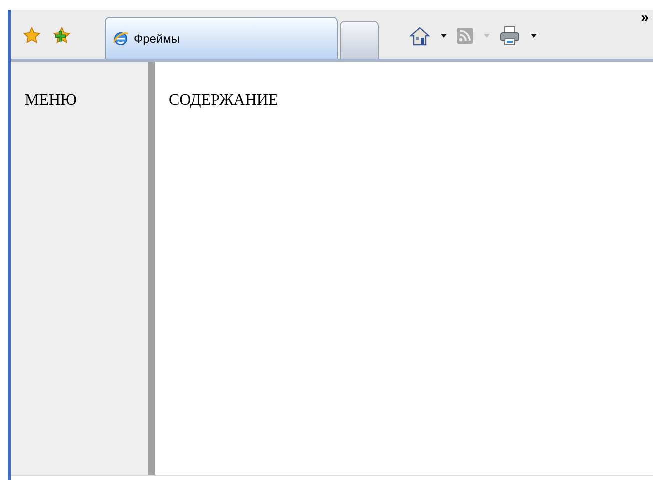 The image size is (653, 480). I want to click on printer-icon, so click(510, 36).